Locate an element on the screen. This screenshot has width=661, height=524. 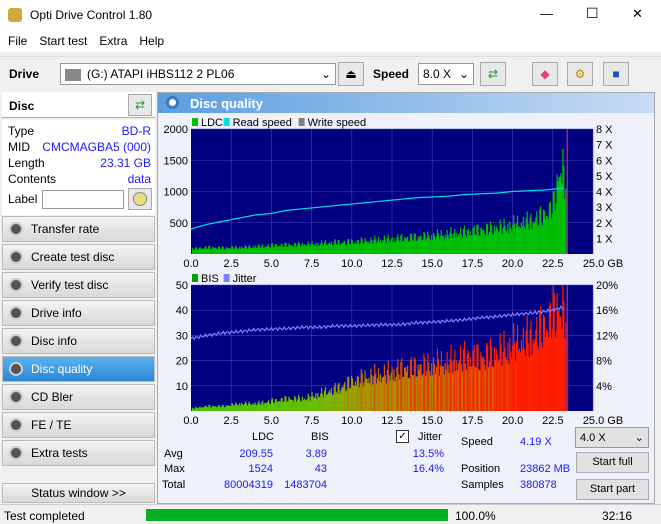
window-title: Opti Drive Control 1.80 is located at coordinates (91, 15).